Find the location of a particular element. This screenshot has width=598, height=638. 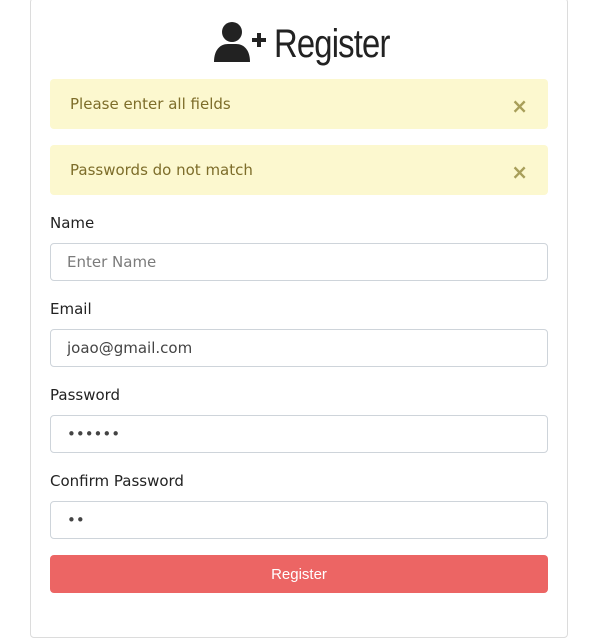

email-label: Email is located at coordinates (71, 309).